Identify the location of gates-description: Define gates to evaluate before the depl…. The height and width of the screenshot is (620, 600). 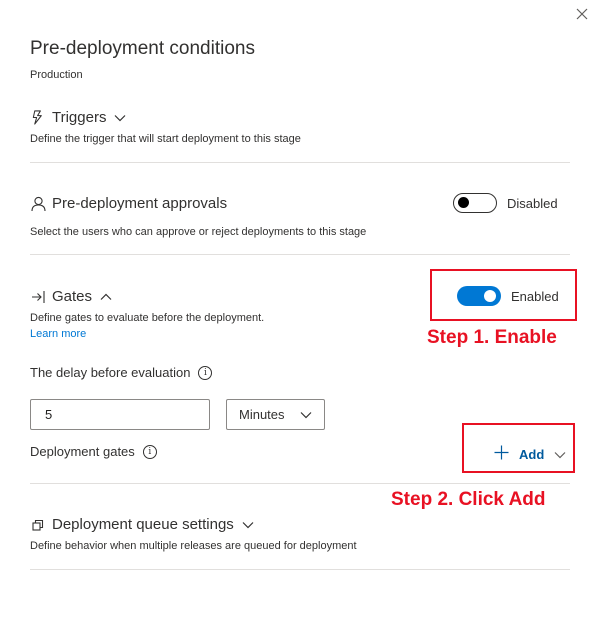
(147, 318).